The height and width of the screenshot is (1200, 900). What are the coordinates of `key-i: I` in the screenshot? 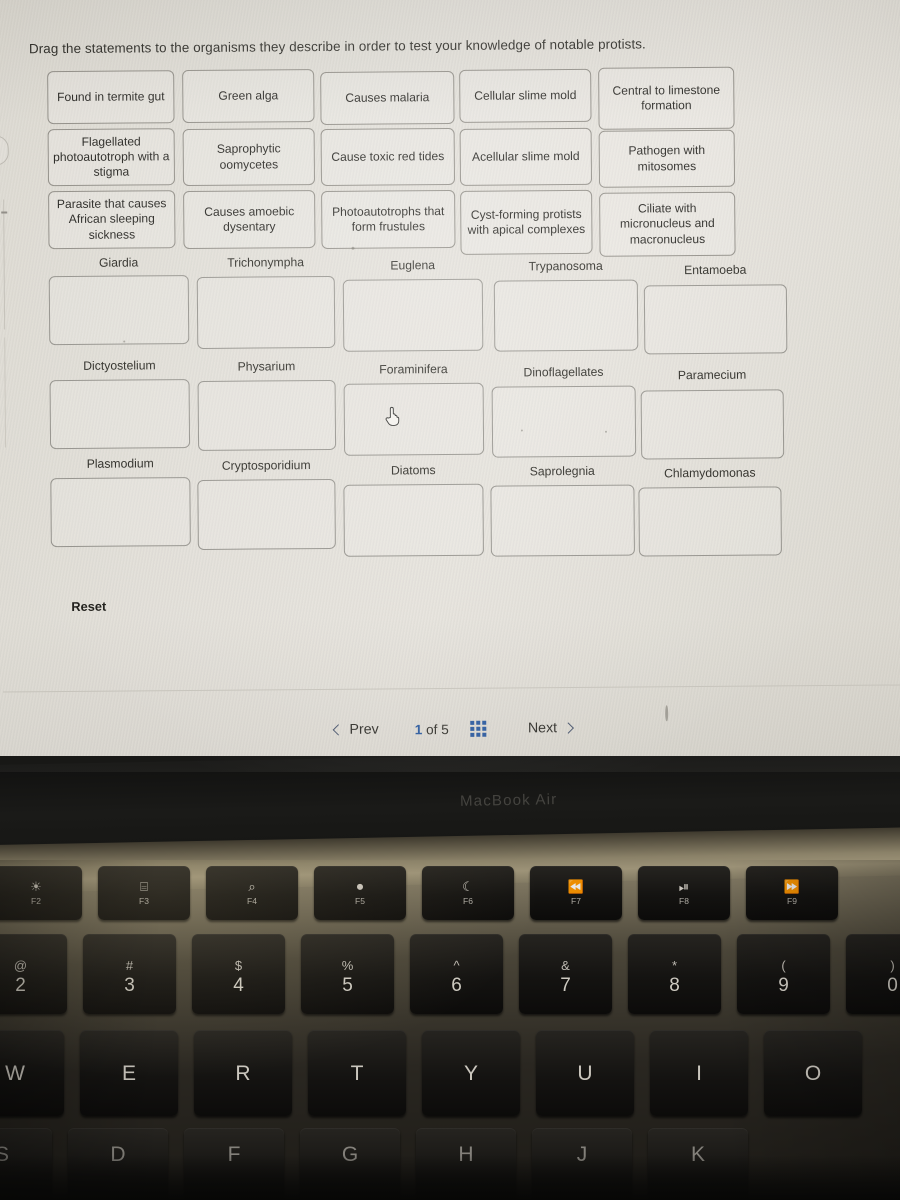 It's located at (699, 1073).